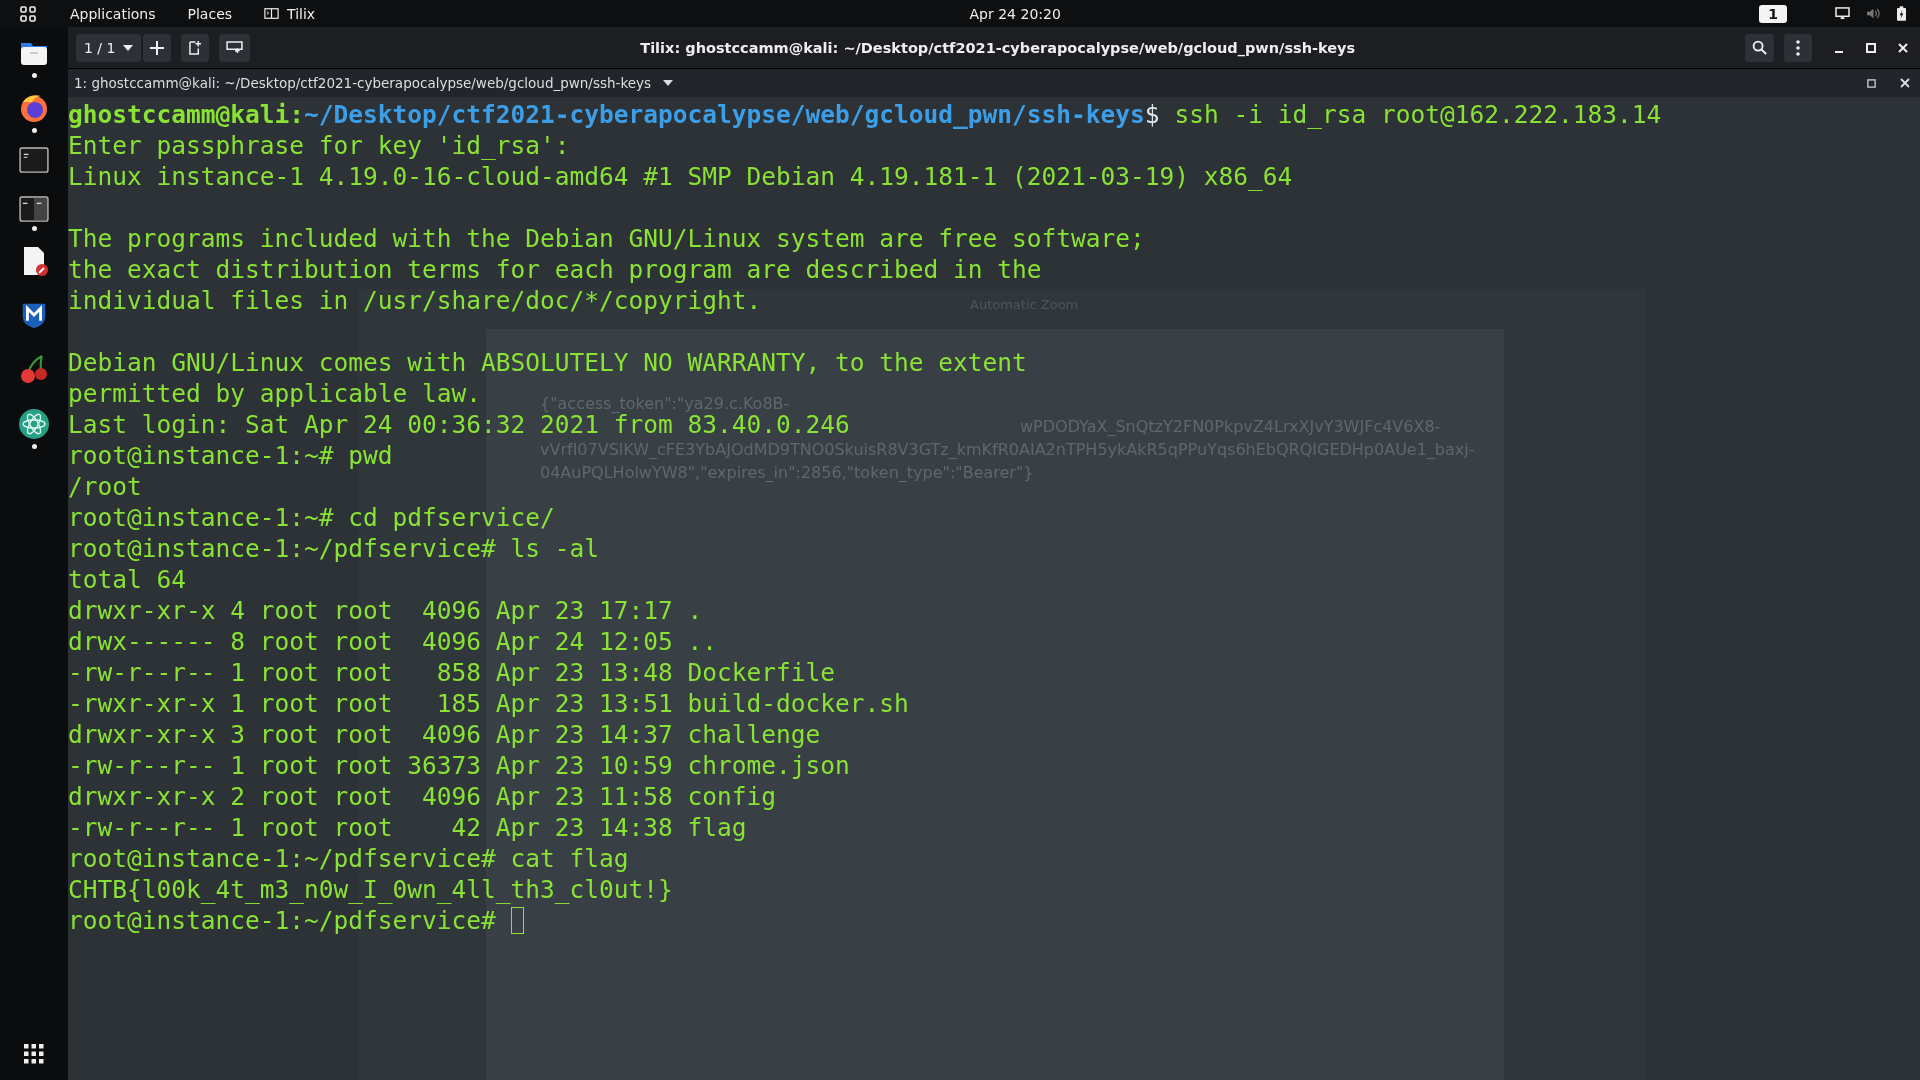 This screenshot has height=1080, width=1920. I want to click on terminal-line: drwxr-xr-x 2 root root 4096 Apr 23 11:58 config, so click(422, 796).